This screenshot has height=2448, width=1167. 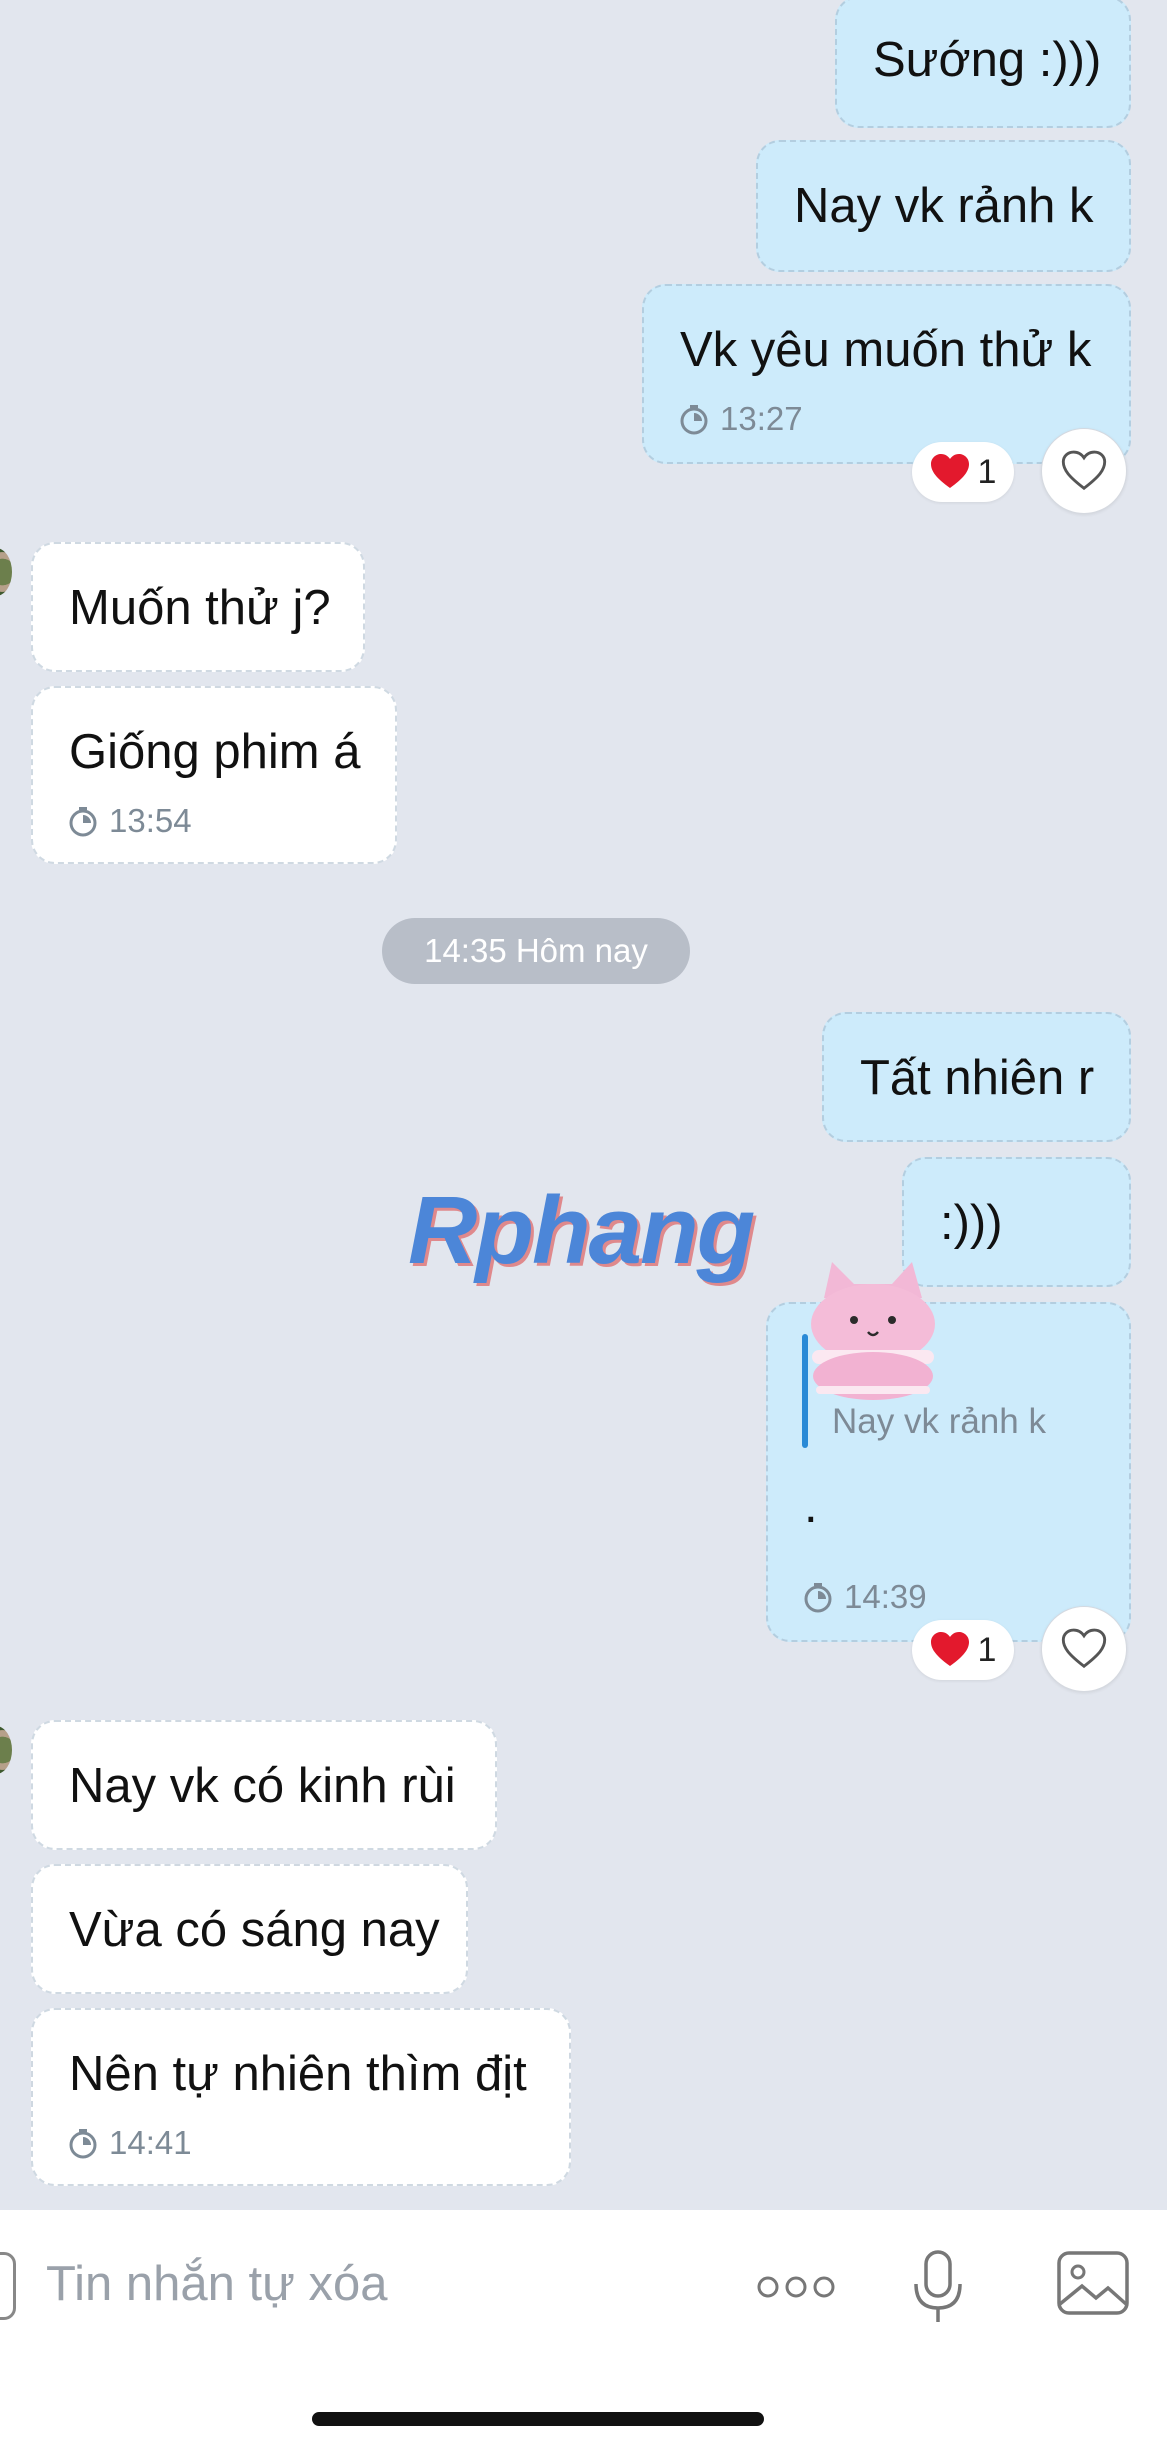 What do you see at coordinates (581, 1230) in the screenshot?
I see `watermark: Rphang` at bounding box center [581, 1230].